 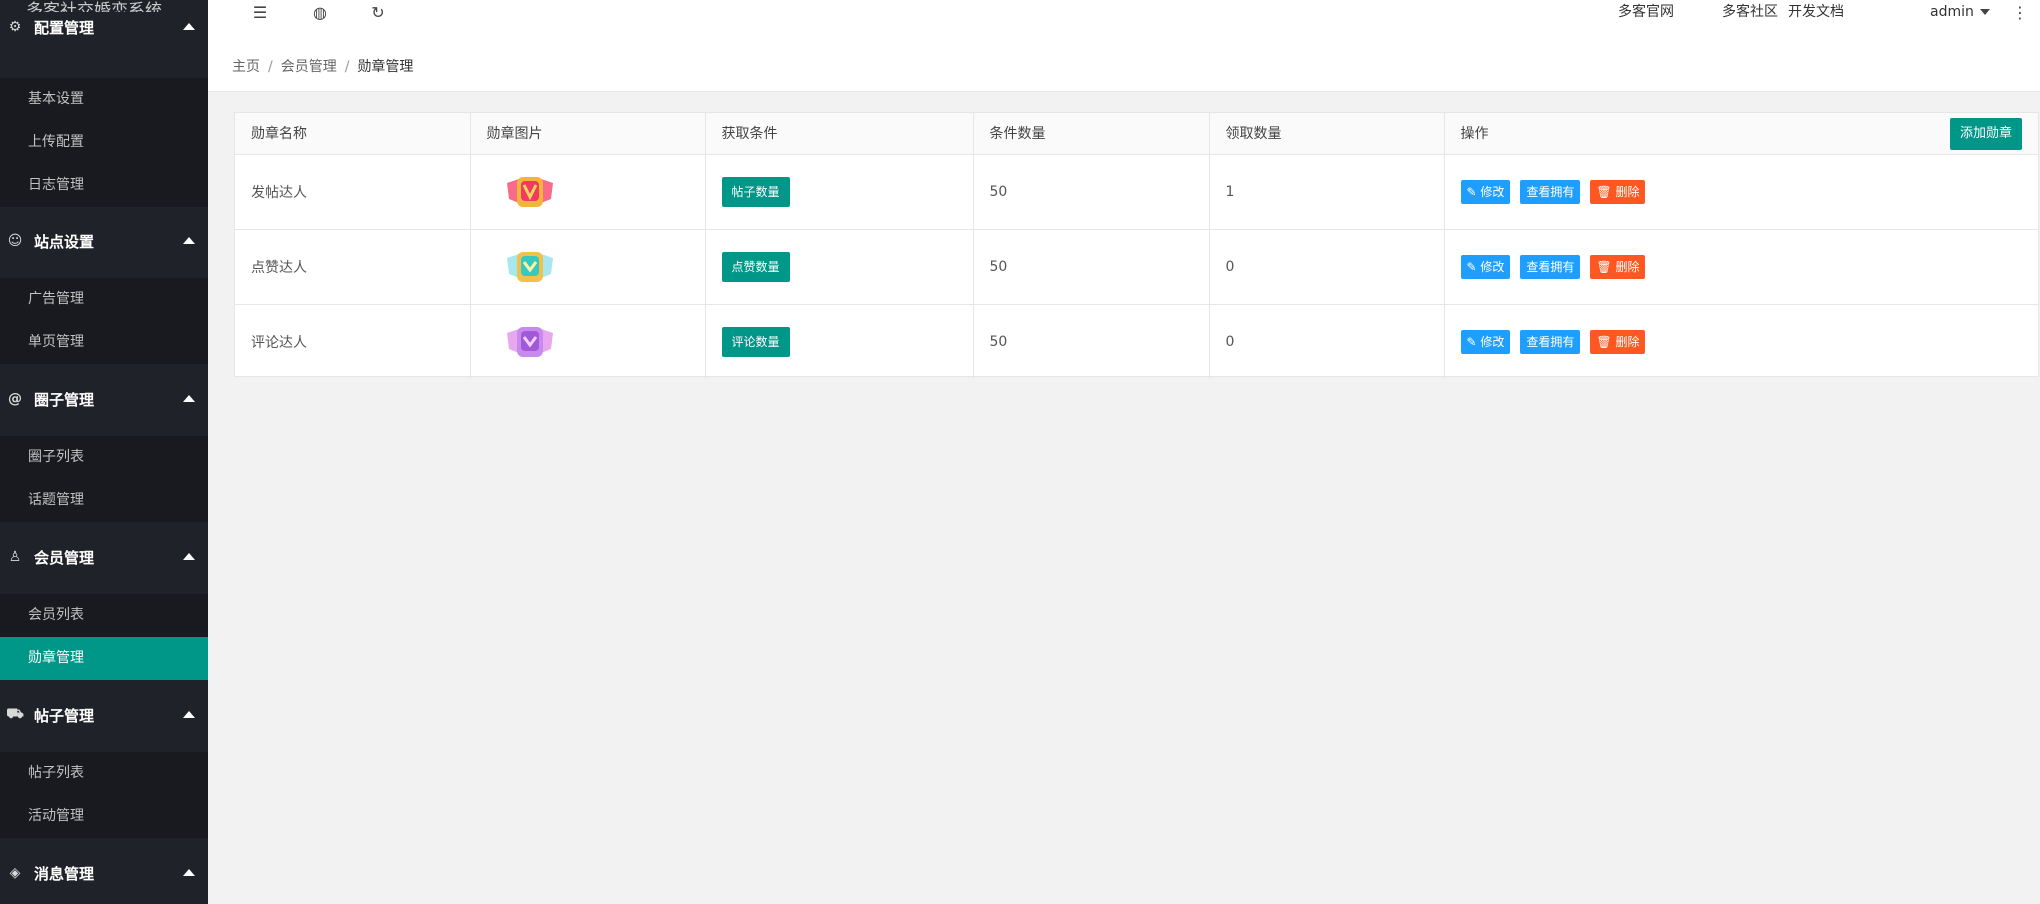 I want to click on sidebar-item-logs: 日志管理, so click(x=104, y=185).